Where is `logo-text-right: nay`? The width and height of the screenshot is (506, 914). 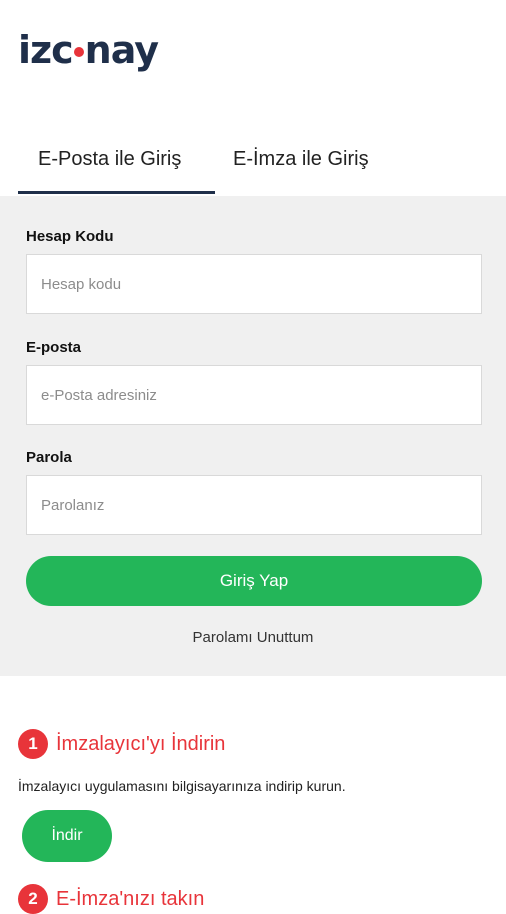
logo-text-right: nay is located at coordinates (121, 50).